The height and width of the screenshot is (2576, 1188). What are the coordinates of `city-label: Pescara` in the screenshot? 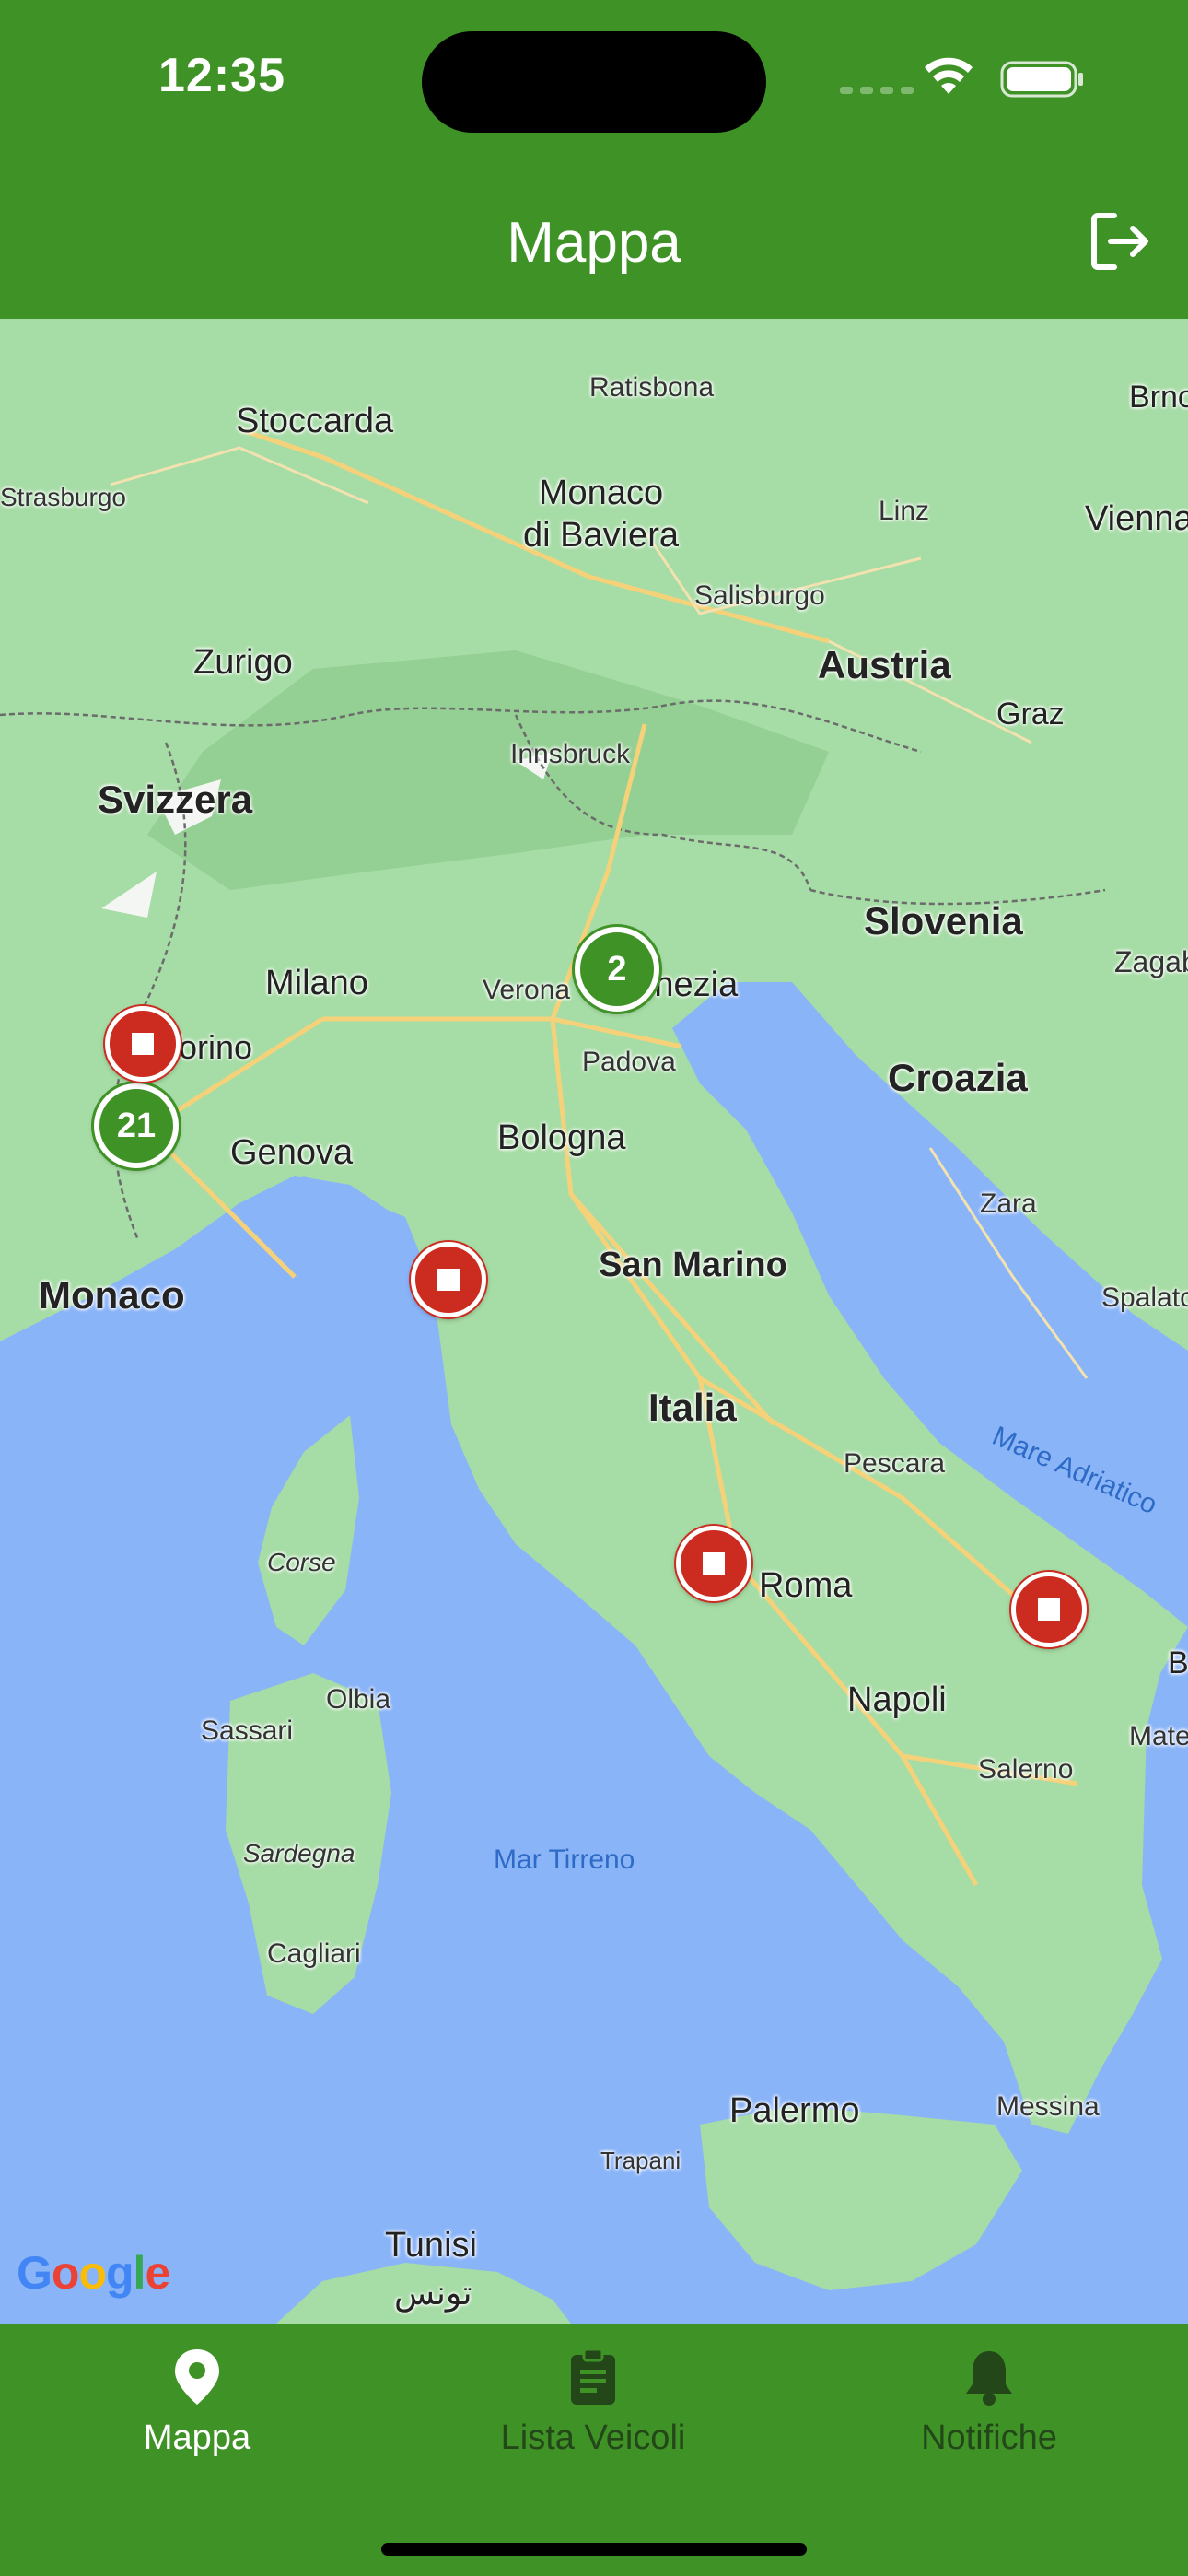 It's located at (895, 1463).